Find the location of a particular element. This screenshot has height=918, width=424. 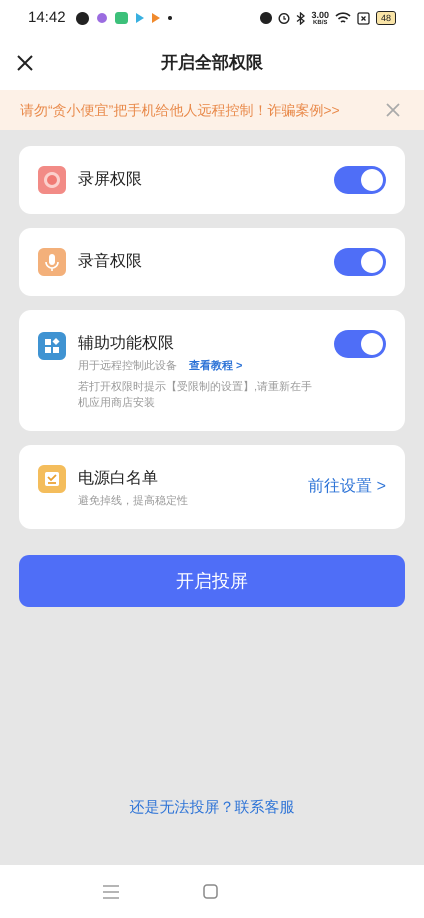

permission-title: 录音权限 is located at coordinates (110, 262).